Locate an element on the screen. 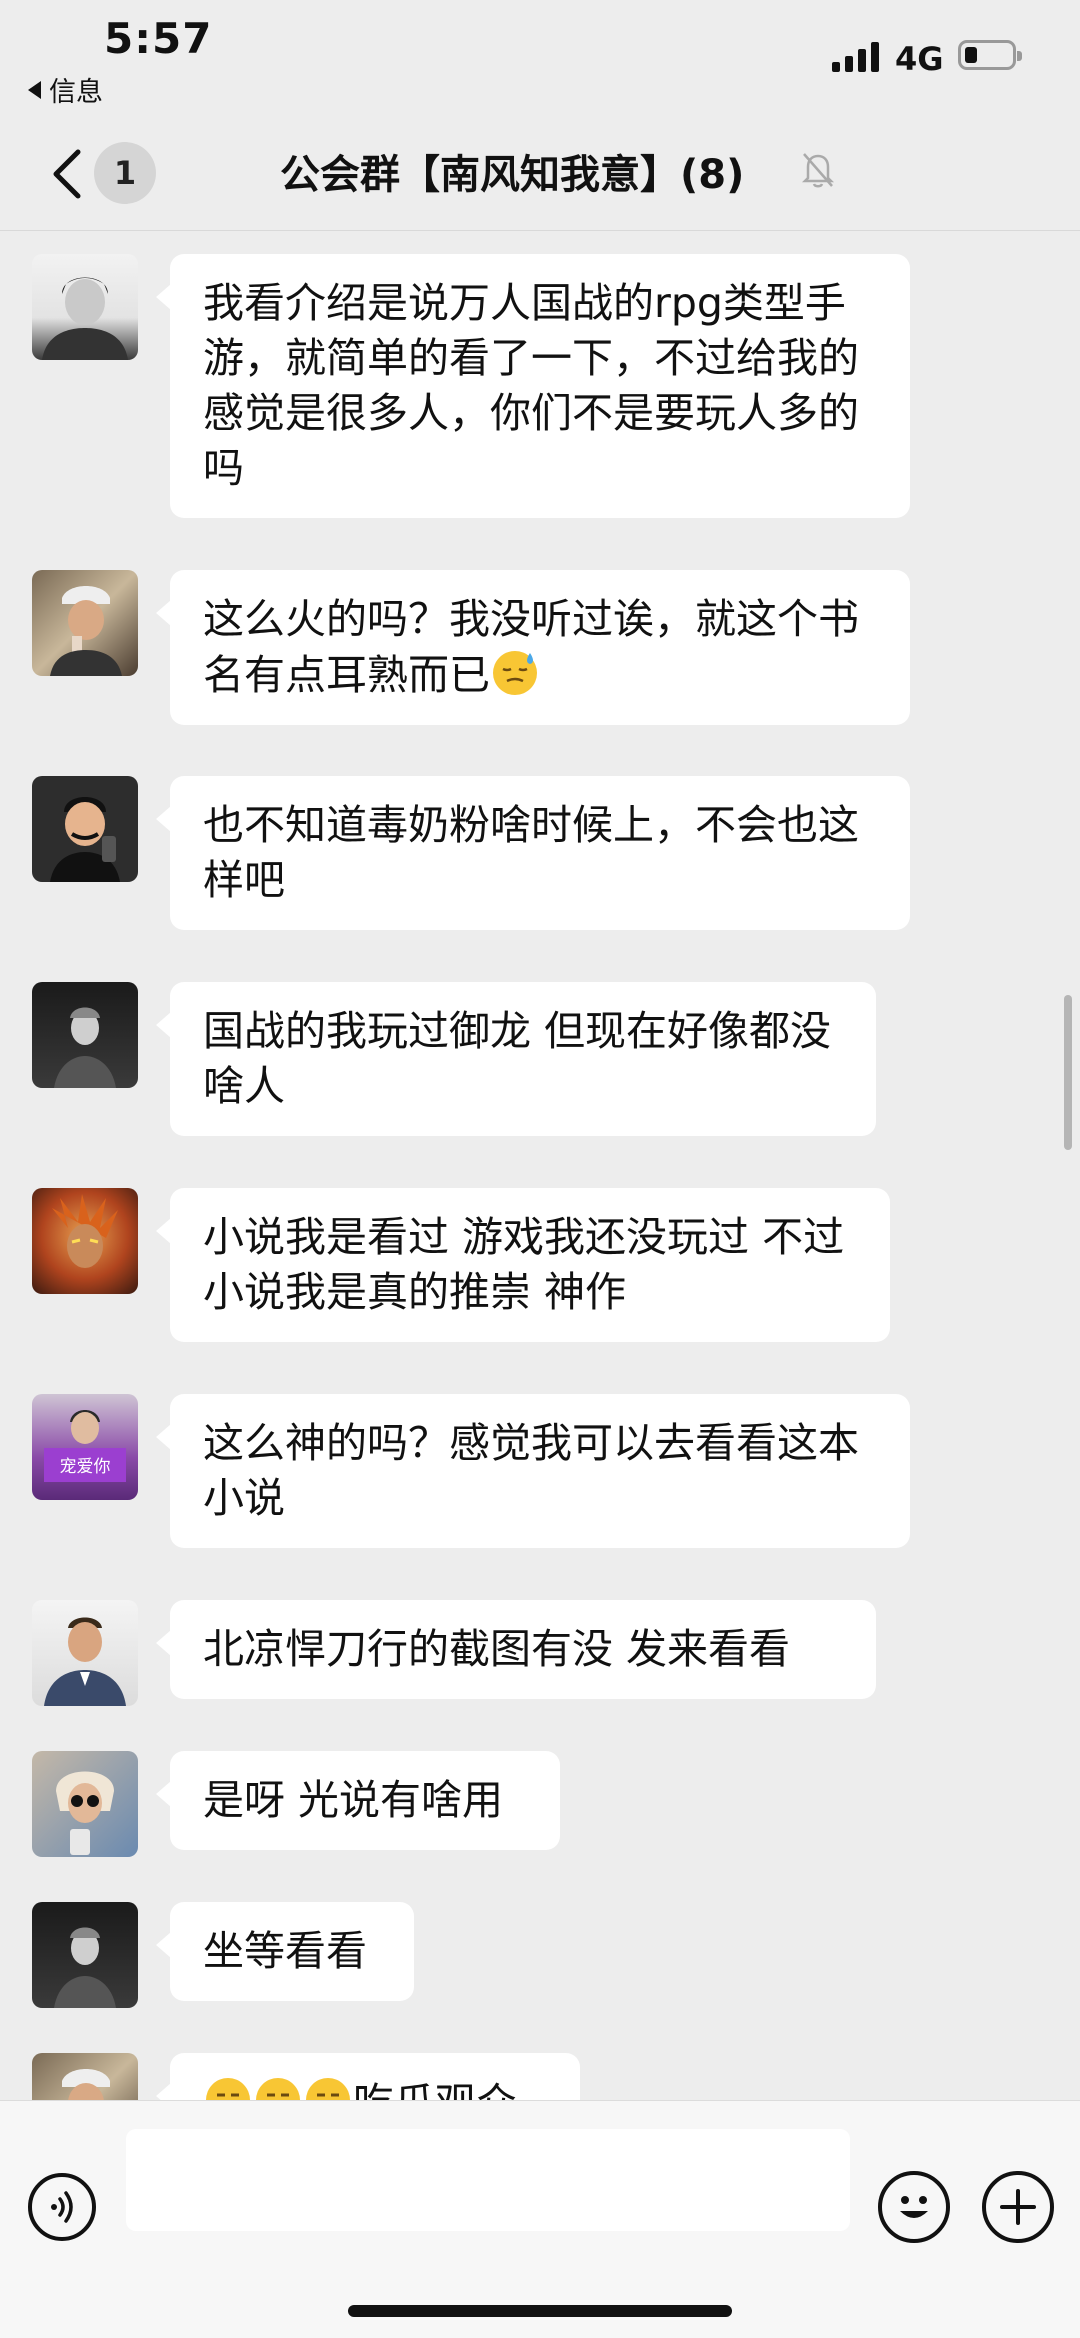 The image size is (1080, 2338). message-bubble: 国战的我玩过御龙 但现在好像都没啥人 is located at coordinates (516, 1059).